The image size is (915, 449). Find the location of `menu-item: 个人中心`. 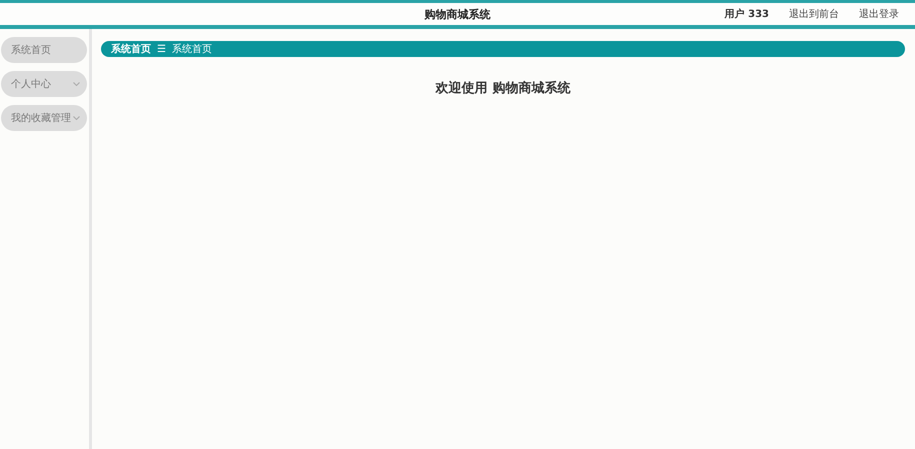

menu-item: 个人中心 is located at coordinates (44, 84).